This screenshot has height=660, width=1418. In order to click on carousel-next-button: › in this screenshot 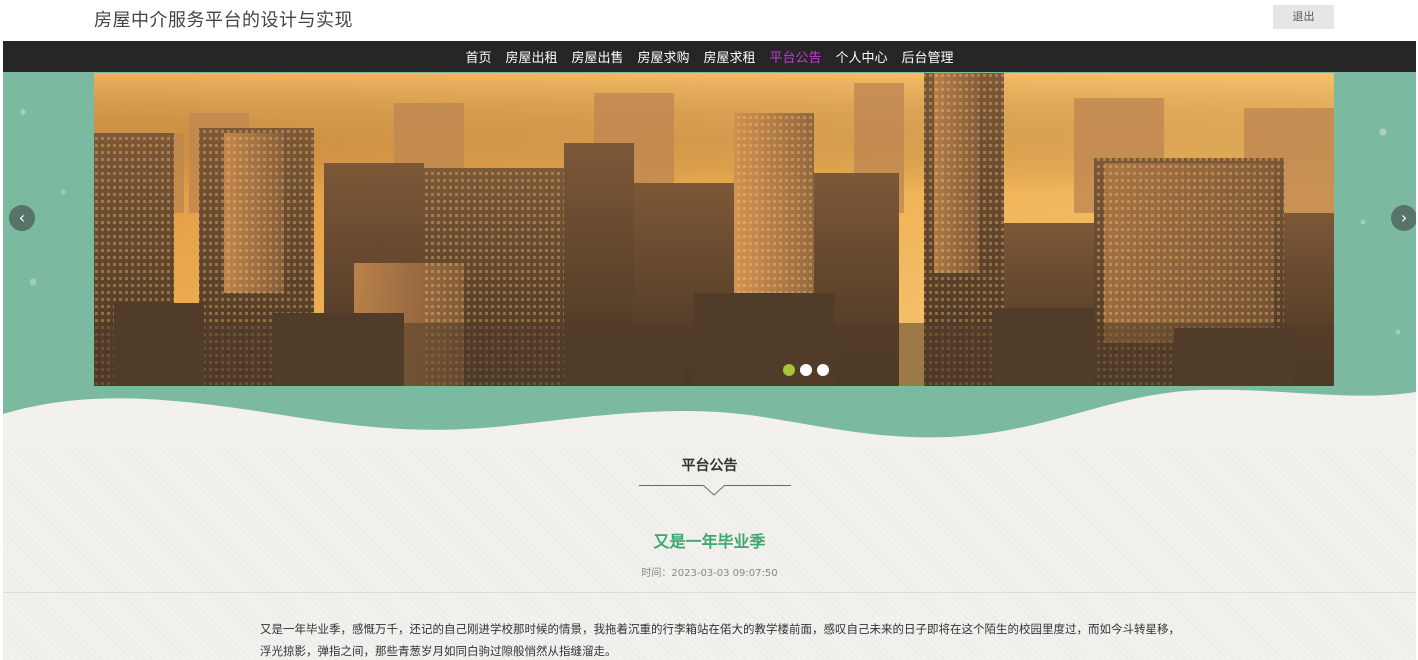, I will do `click(1403, 218)`.